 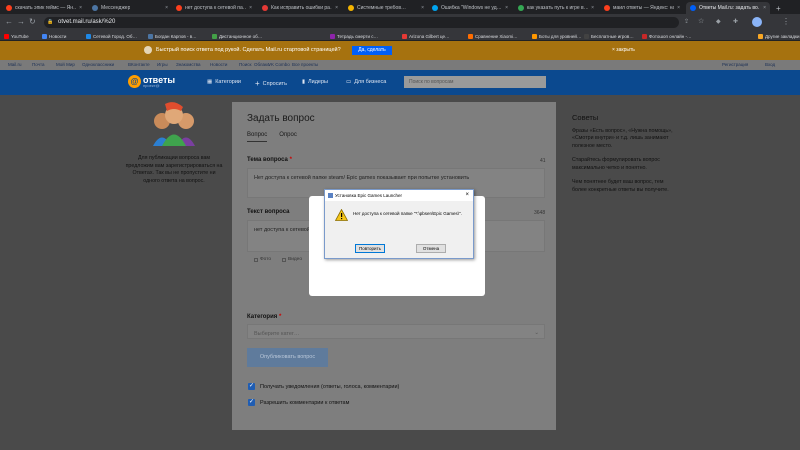 I want to click on publish-button: Опубликовать вопрос, so click(x=287, y=357).